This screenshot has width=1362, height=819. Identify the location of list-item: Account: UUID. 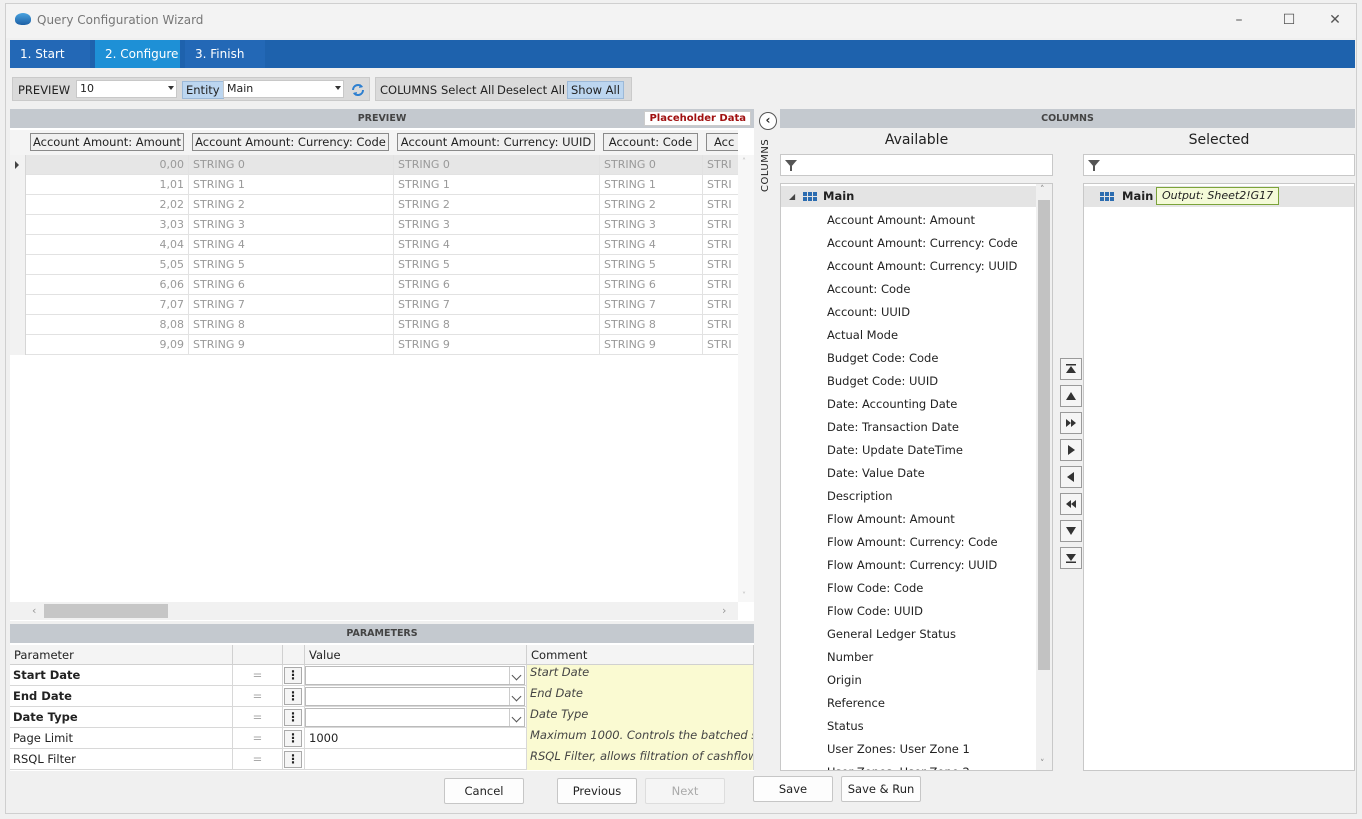
(868, 312).